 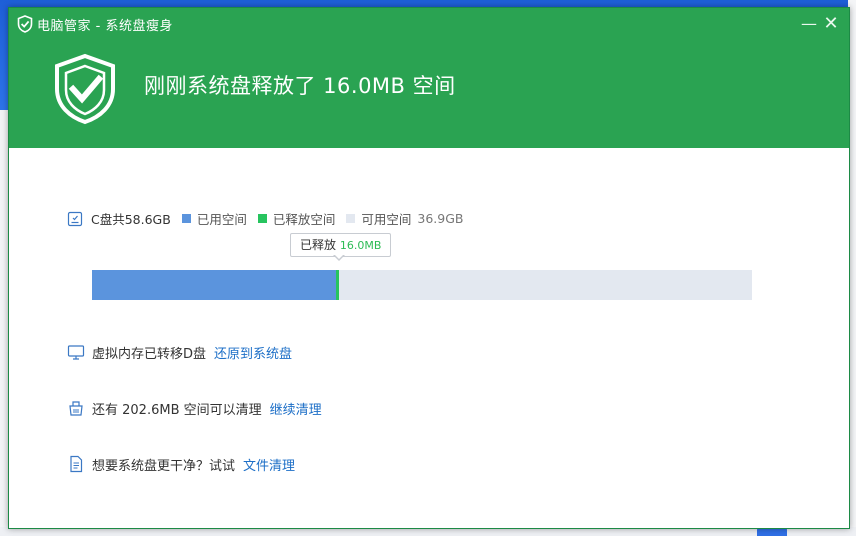 I want to click on file-clean-link: 文件清理, so click(x=269, y=464).